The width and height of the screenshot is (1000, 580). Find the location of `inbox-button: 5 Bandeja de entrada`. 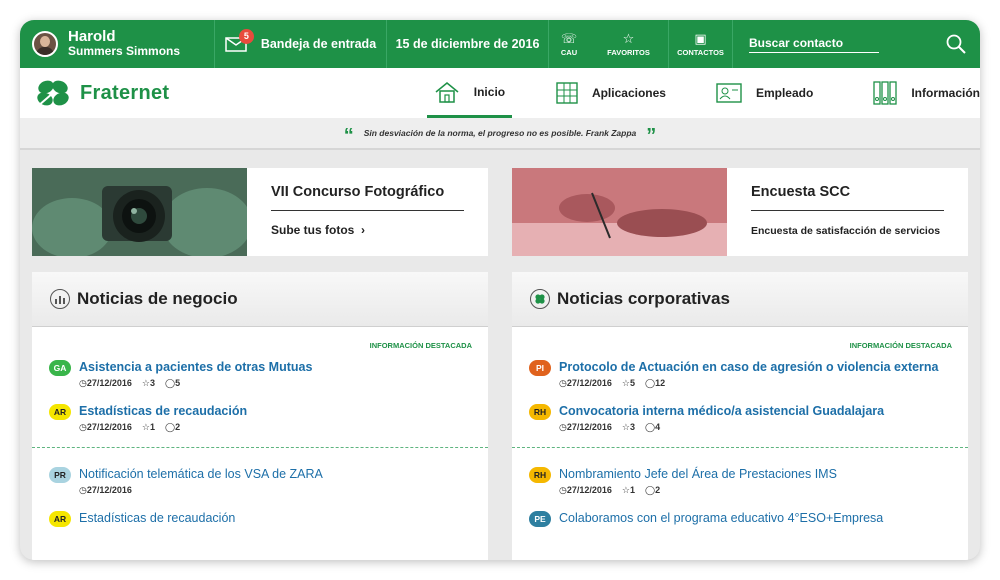

inbox-button: 5 Bandeja de entrada is located at coordinates (301, 44).